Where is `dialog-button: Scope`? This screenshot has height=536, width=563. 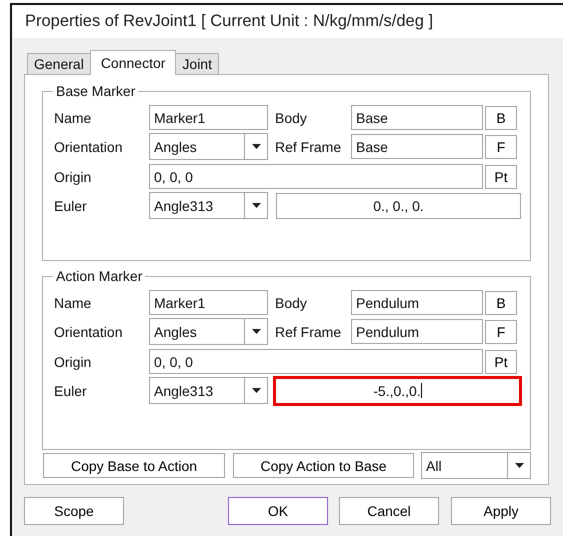
dialog-button: Scope is located at coordinates (74, 511).